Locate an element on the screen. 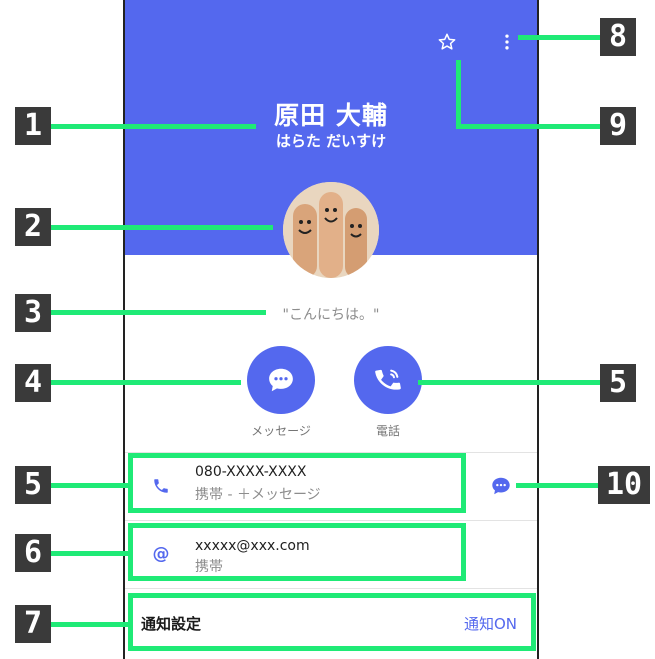  more-vert-icon is located at coordinates (507, 42).